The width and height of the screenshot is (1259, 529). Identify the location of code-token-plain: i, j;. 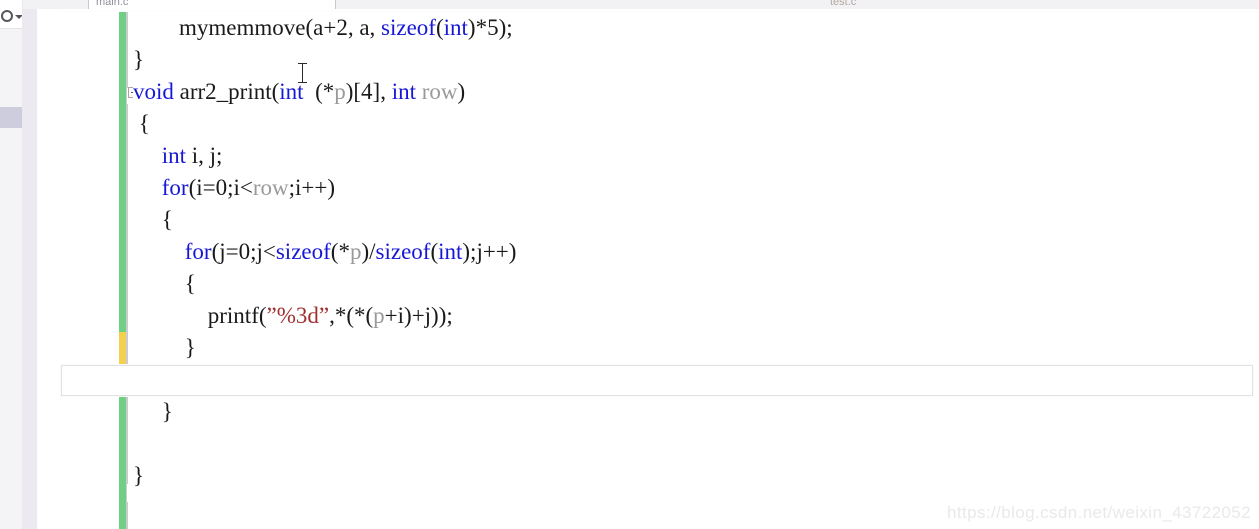
(204, 155).